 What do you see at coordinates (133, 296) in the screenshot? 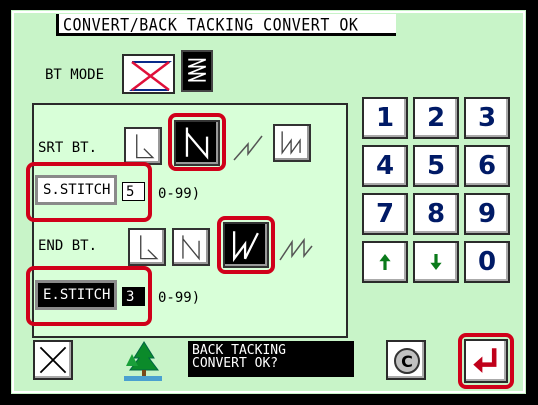
I see `end-stitch-value: 3` at bounding box center [133, 296].